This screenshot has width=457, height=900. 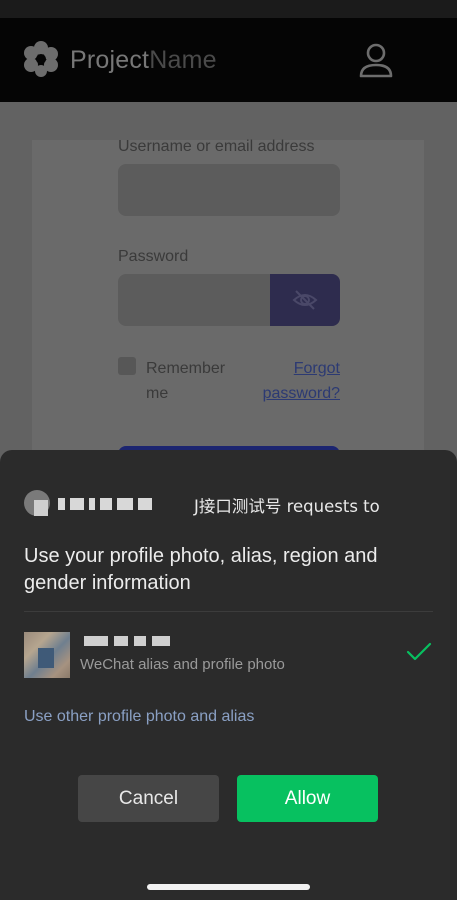 What do you see at coordinates (295, 381) in the screenshot?
I see `forgot-password-link: Forgot password?` at bounding box center [295, 381].